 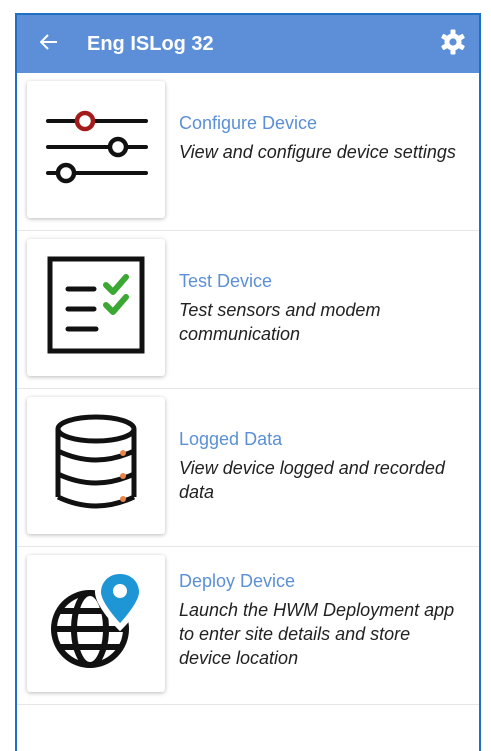 What do you see at coordinates (248, 123) in the screenshot?
I see `item-title: Configure Device` at bounding box center [248, 123].